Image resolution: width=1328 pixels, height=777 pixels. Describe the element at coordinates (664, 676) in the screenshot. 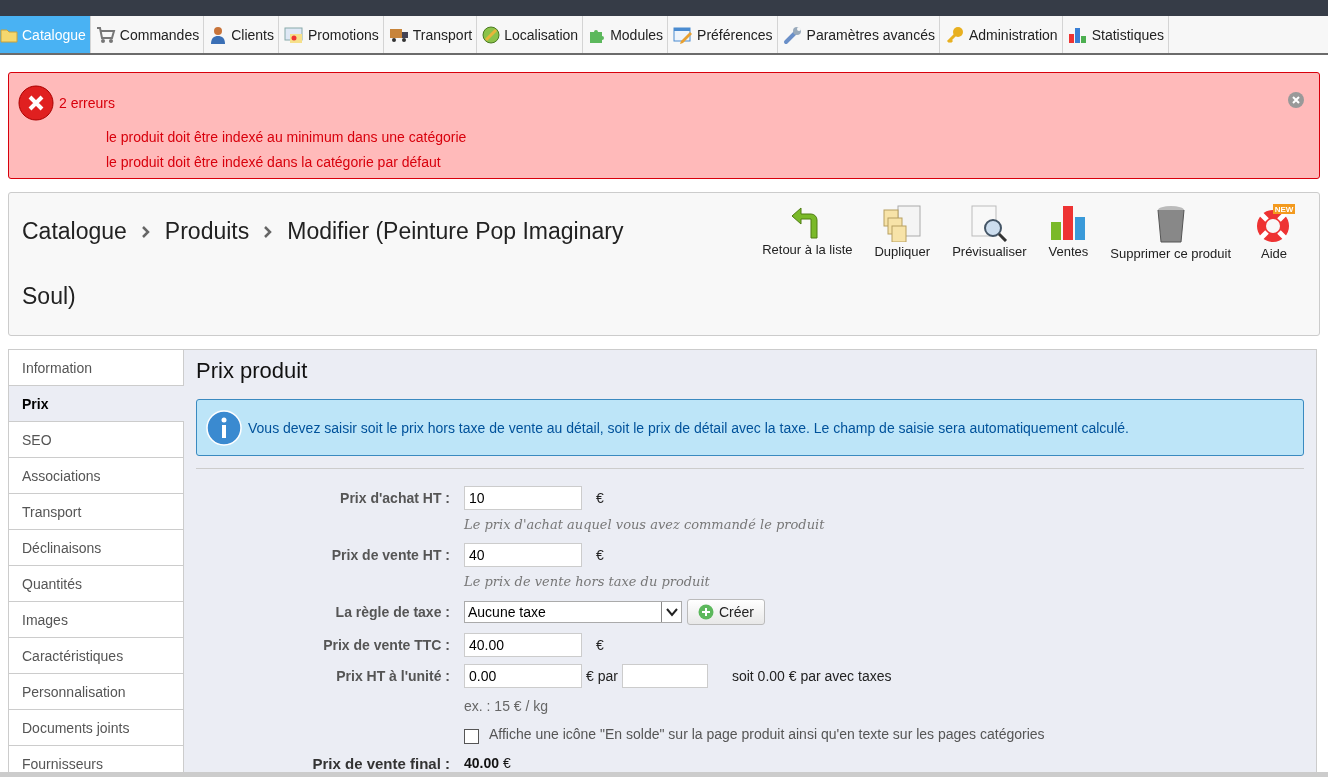

I see `unit-input` at that location.